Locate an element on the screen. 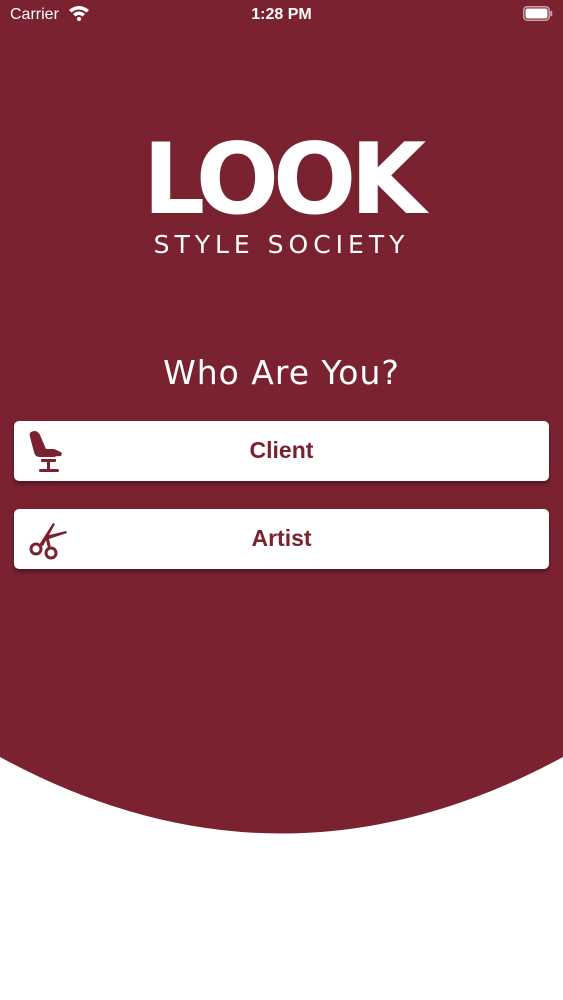  status-bar: Carrier 1:28 PM is located at coordinates (281, 15).